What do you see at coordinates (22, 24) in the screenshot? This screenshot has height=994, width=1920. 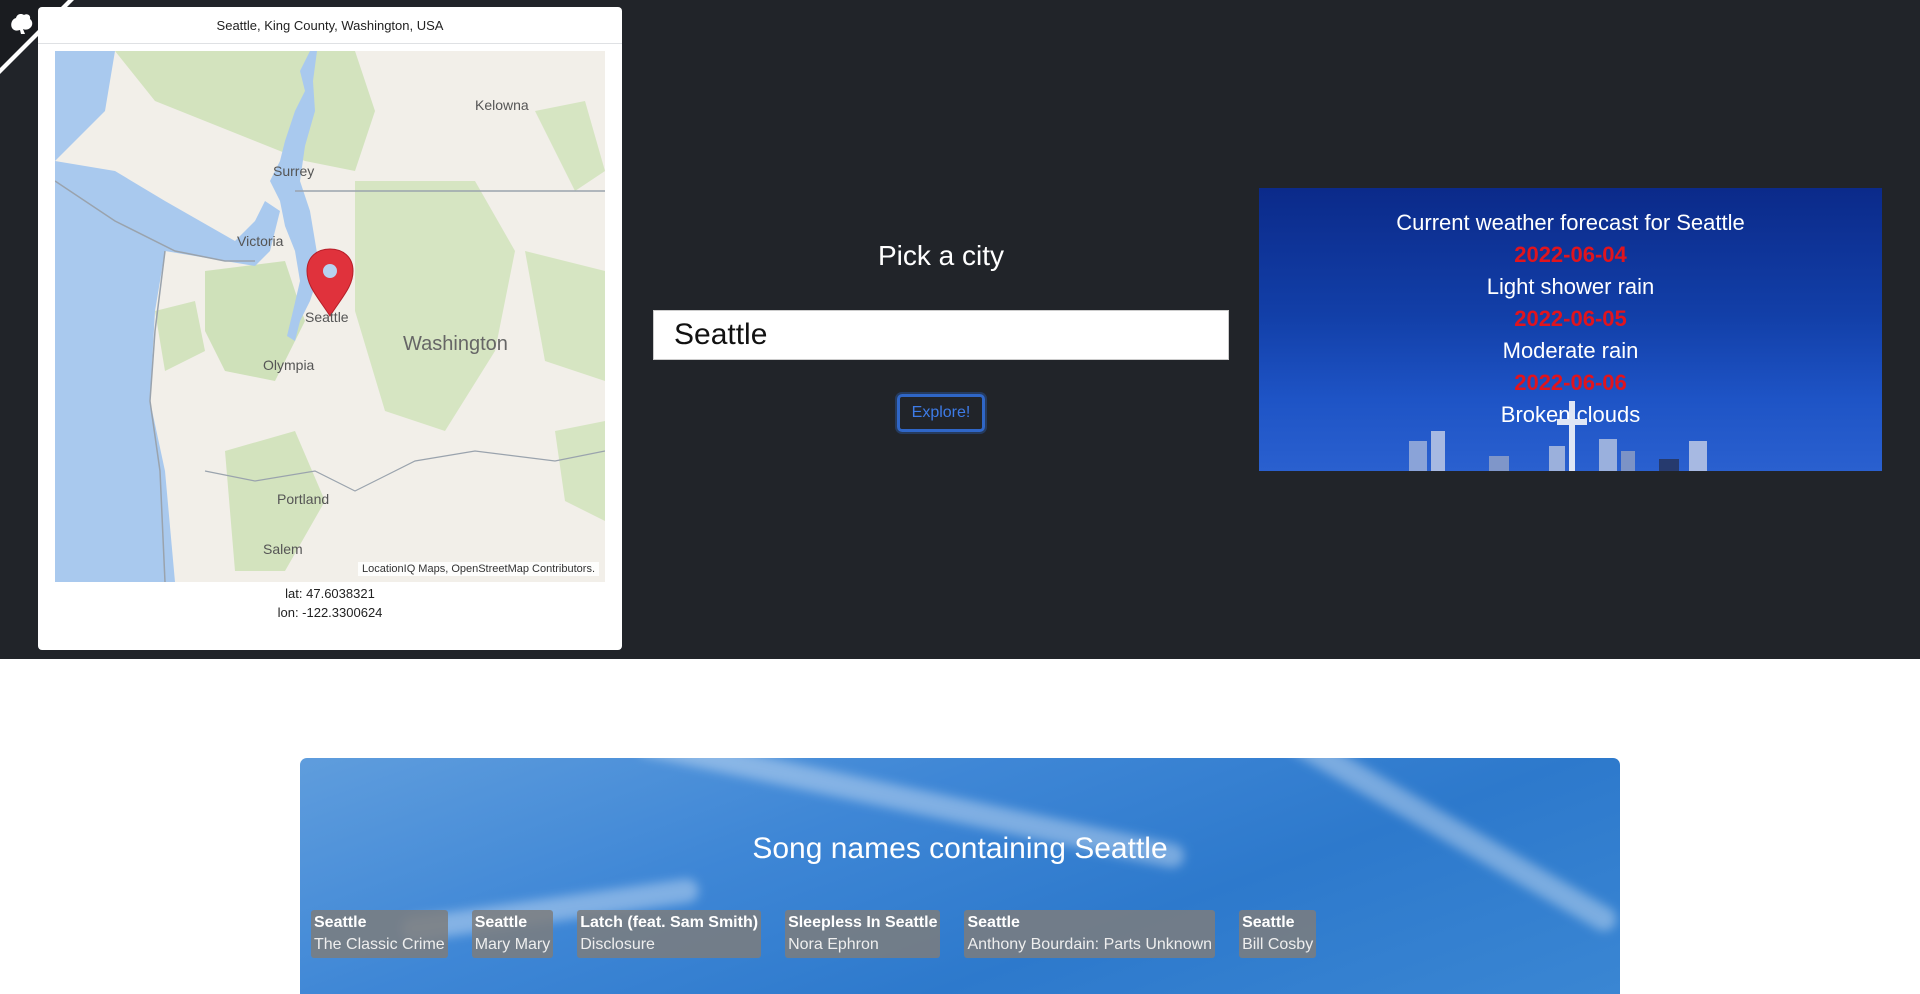 I see `github-octocat-icon` at bounding box center [22, 24].